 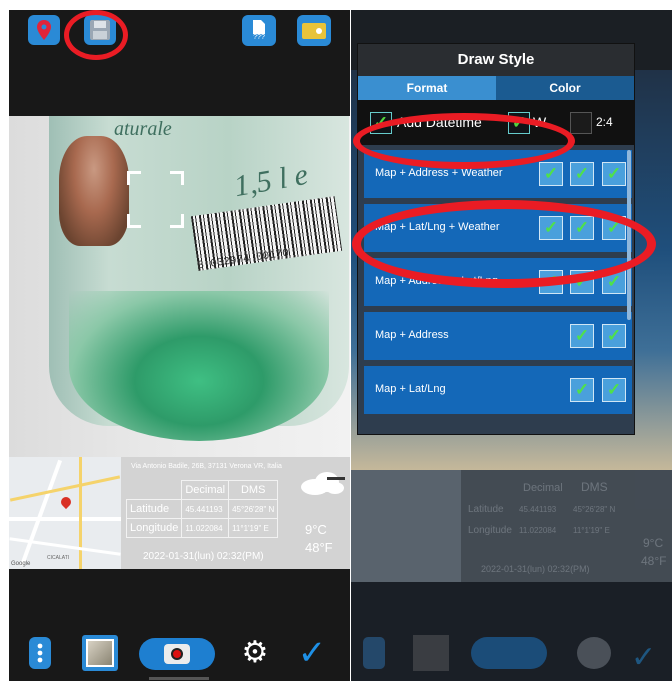 I want to click on location-pin-button, so click(x=44, y=30).